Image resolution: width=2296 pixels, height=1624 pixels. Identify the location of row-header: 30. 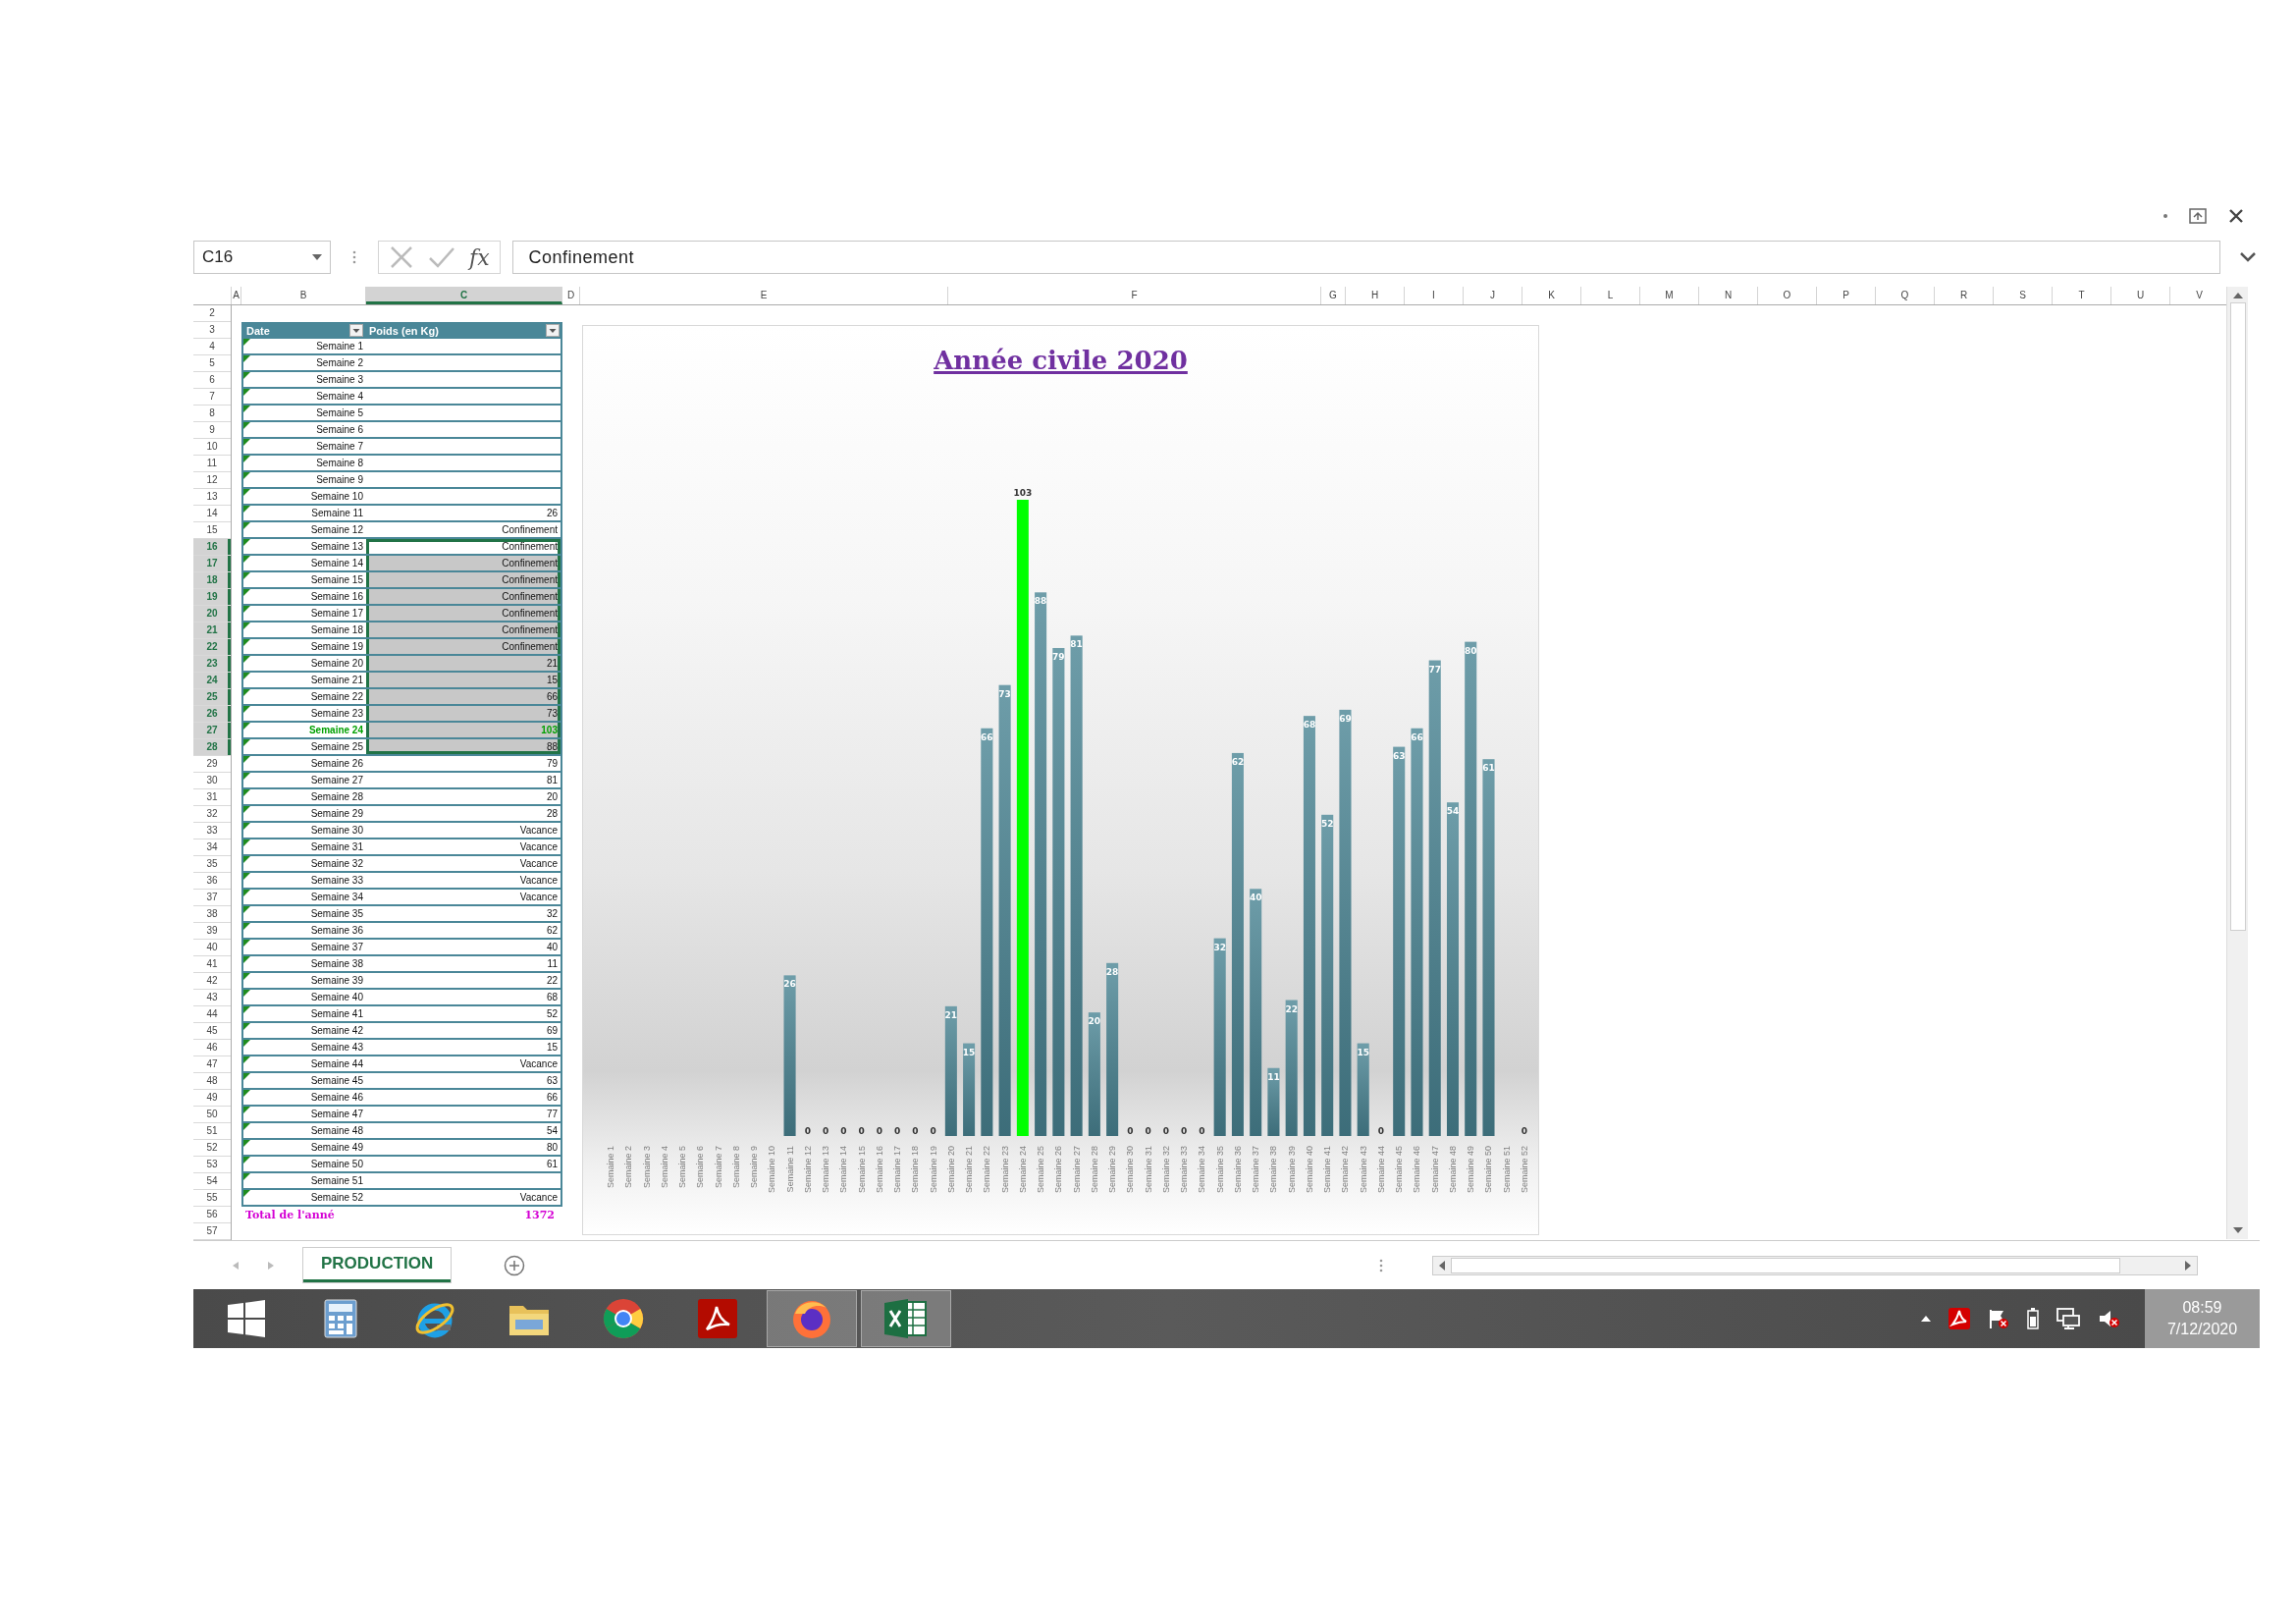
(212, 781).